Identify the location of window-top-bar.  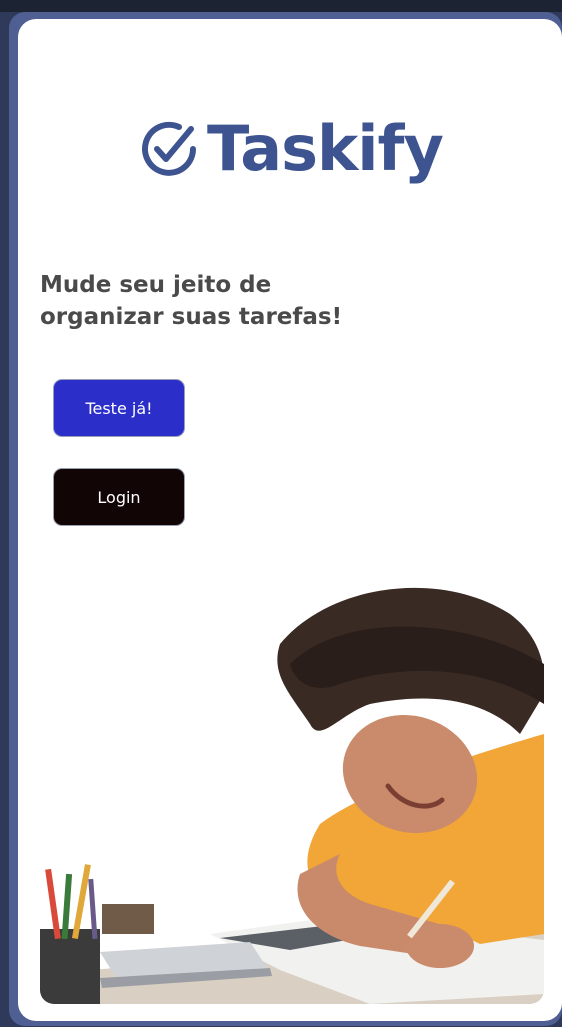
(281, 6).